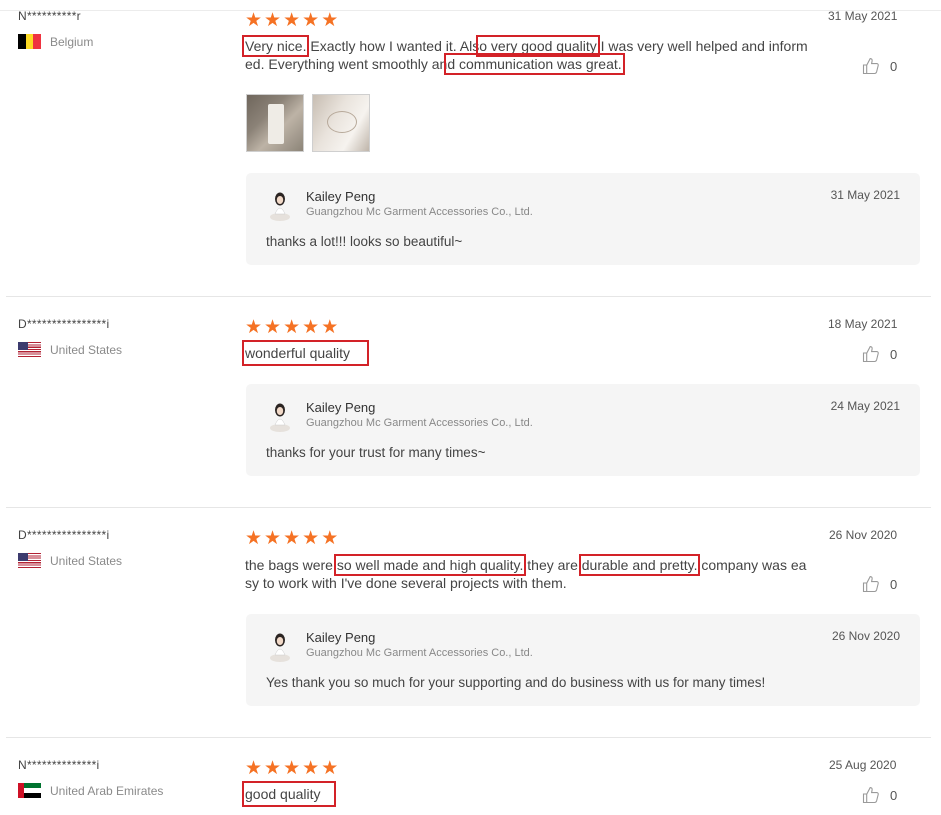  What do you see at coordinates (308, 123) in the screenshot?
I see `review-photos` at bounding box center [308, 123].